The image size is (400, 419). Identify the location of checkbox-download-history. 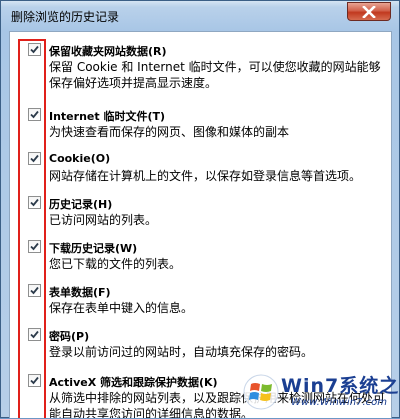
(34, 246).